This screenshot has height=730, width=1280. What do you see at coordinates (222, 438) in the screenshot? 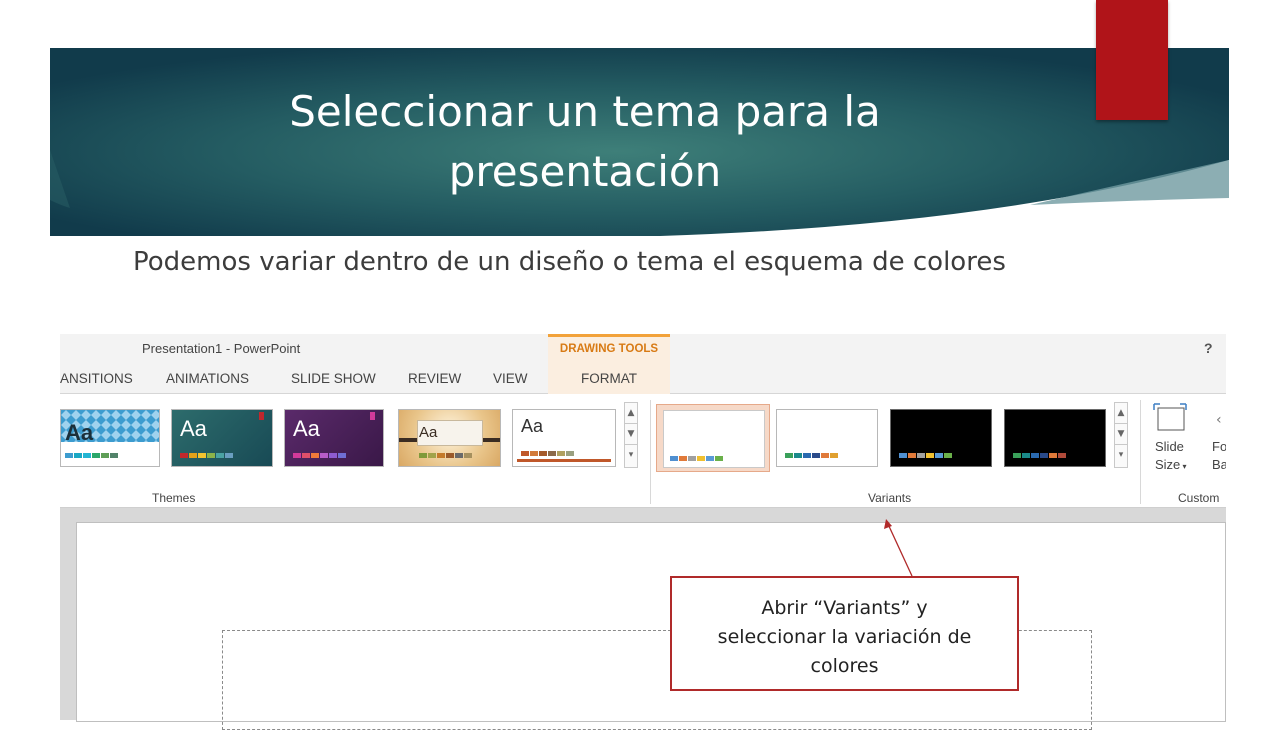
I see `theme-thumb-2: Aa` at bounding box center [222, 438].